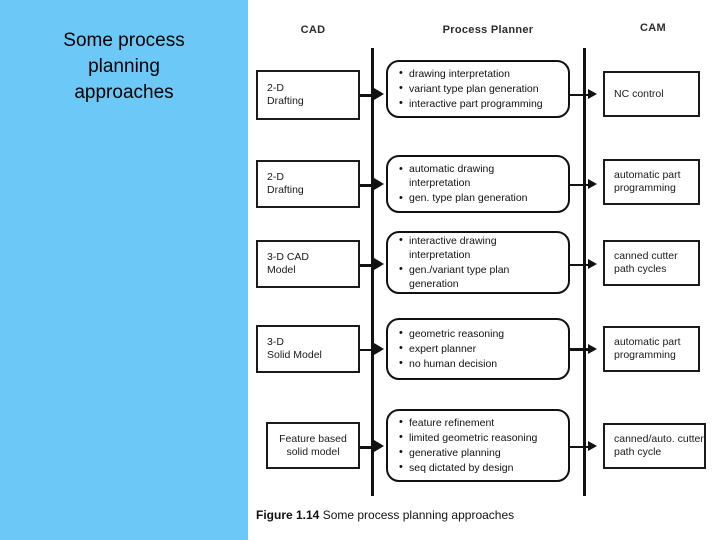 Image resolution: width=720 pixels, height=540 pixels. I want to click on cad-box-row-3: 3-D CAD Model, so click(308, 264).